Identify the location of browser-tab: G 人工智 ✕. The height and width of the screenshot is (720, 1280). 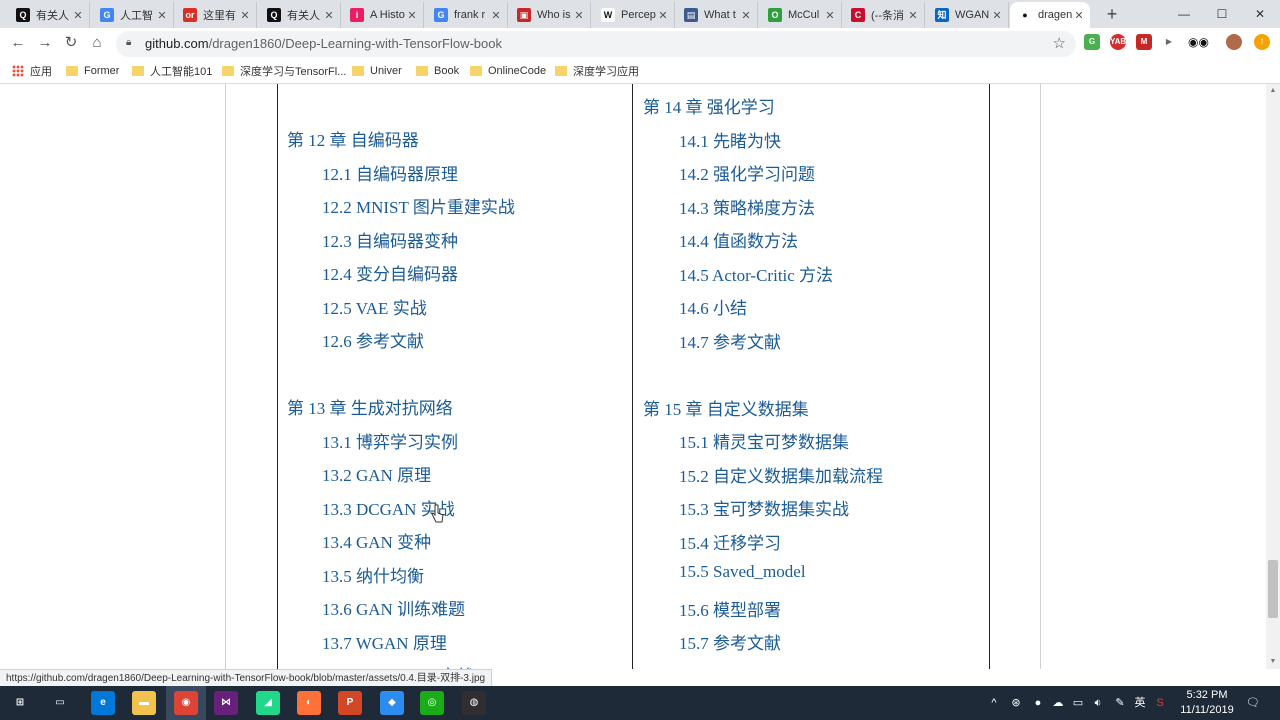
(133, 15).